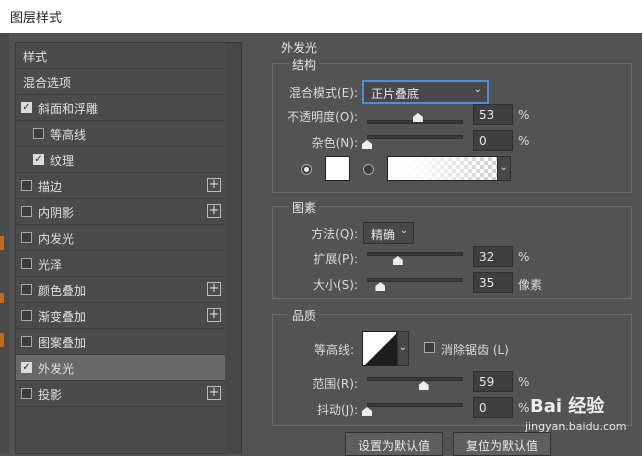  I want to click on style-list-item-label: 斜面和浮雕, so click(68, 109).